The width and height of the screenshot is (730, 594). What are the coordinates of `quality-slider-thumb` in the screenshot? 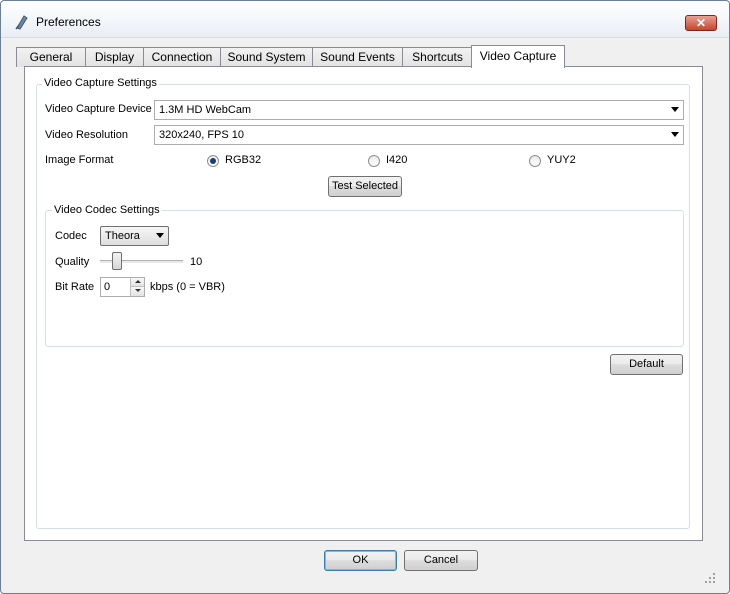 It's located at (117, 261).